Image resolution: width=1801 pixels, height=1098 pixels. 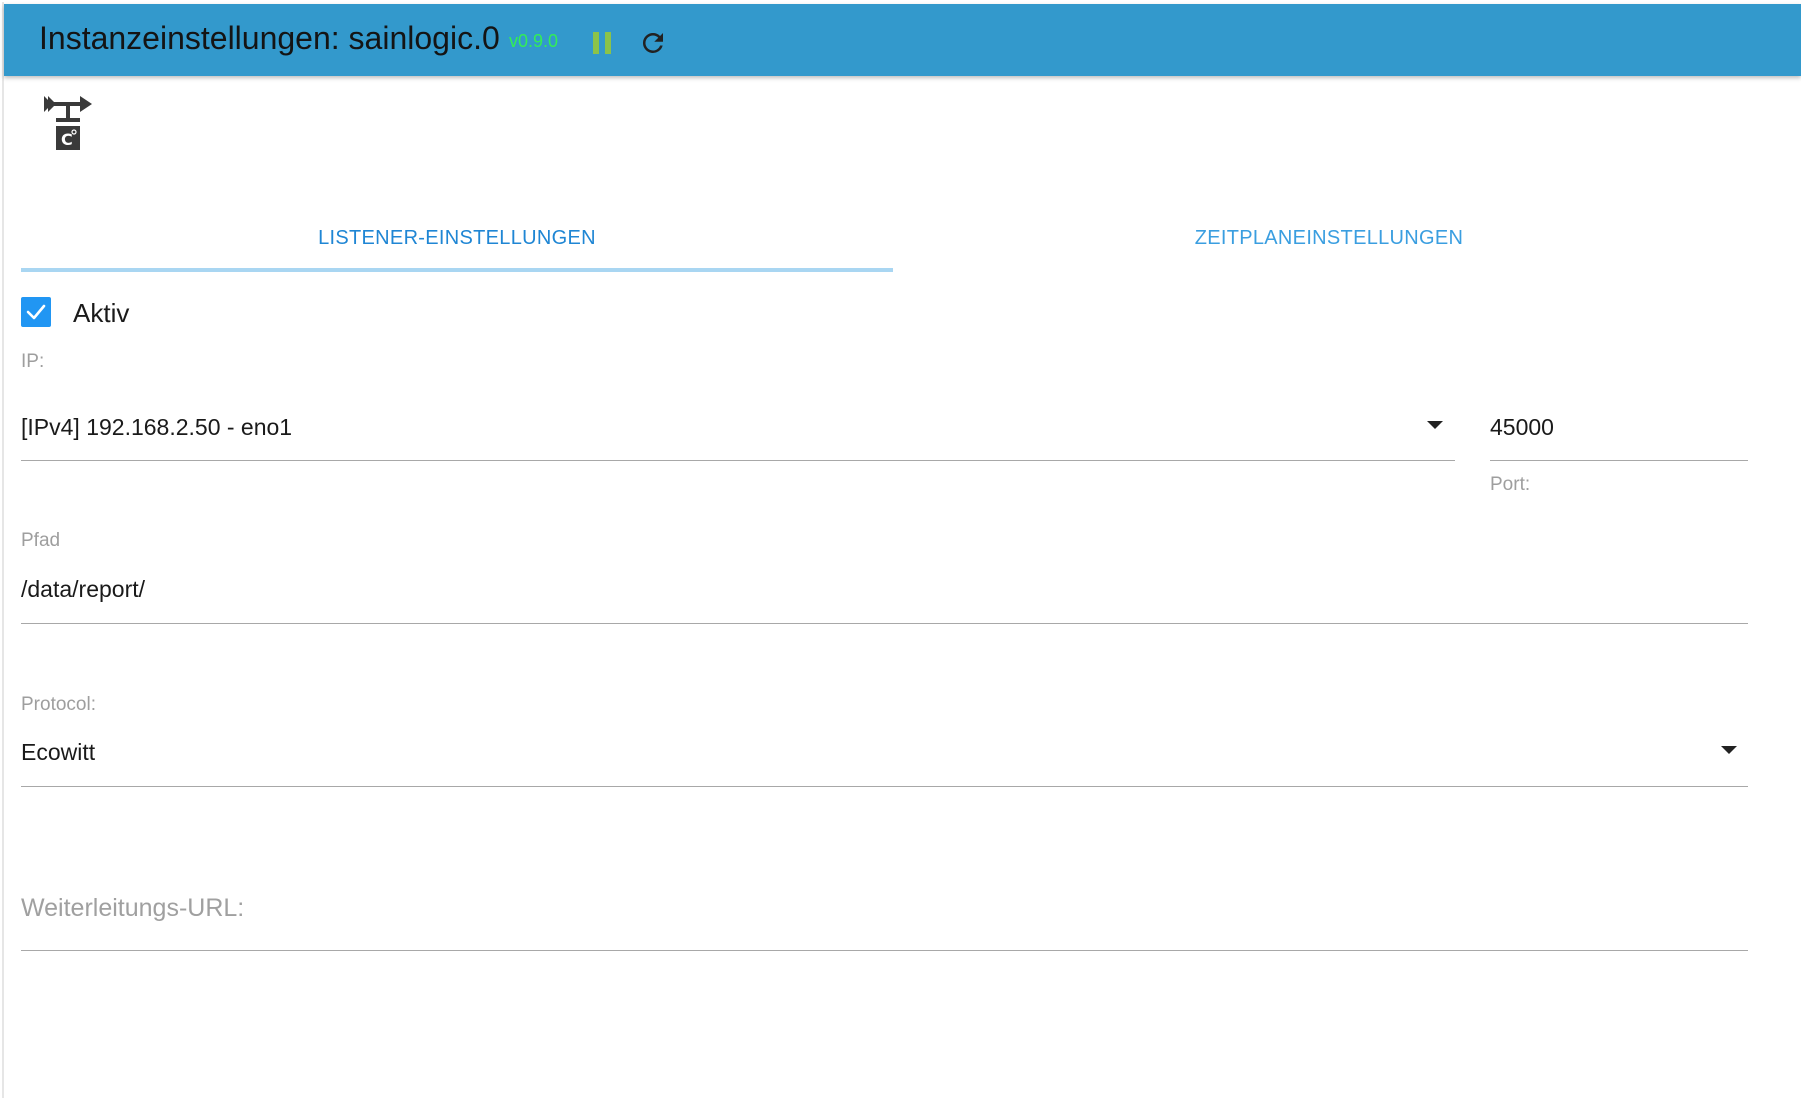 I want to click on protocol-select-value: Ecowitt, so click(x=58, y=752).